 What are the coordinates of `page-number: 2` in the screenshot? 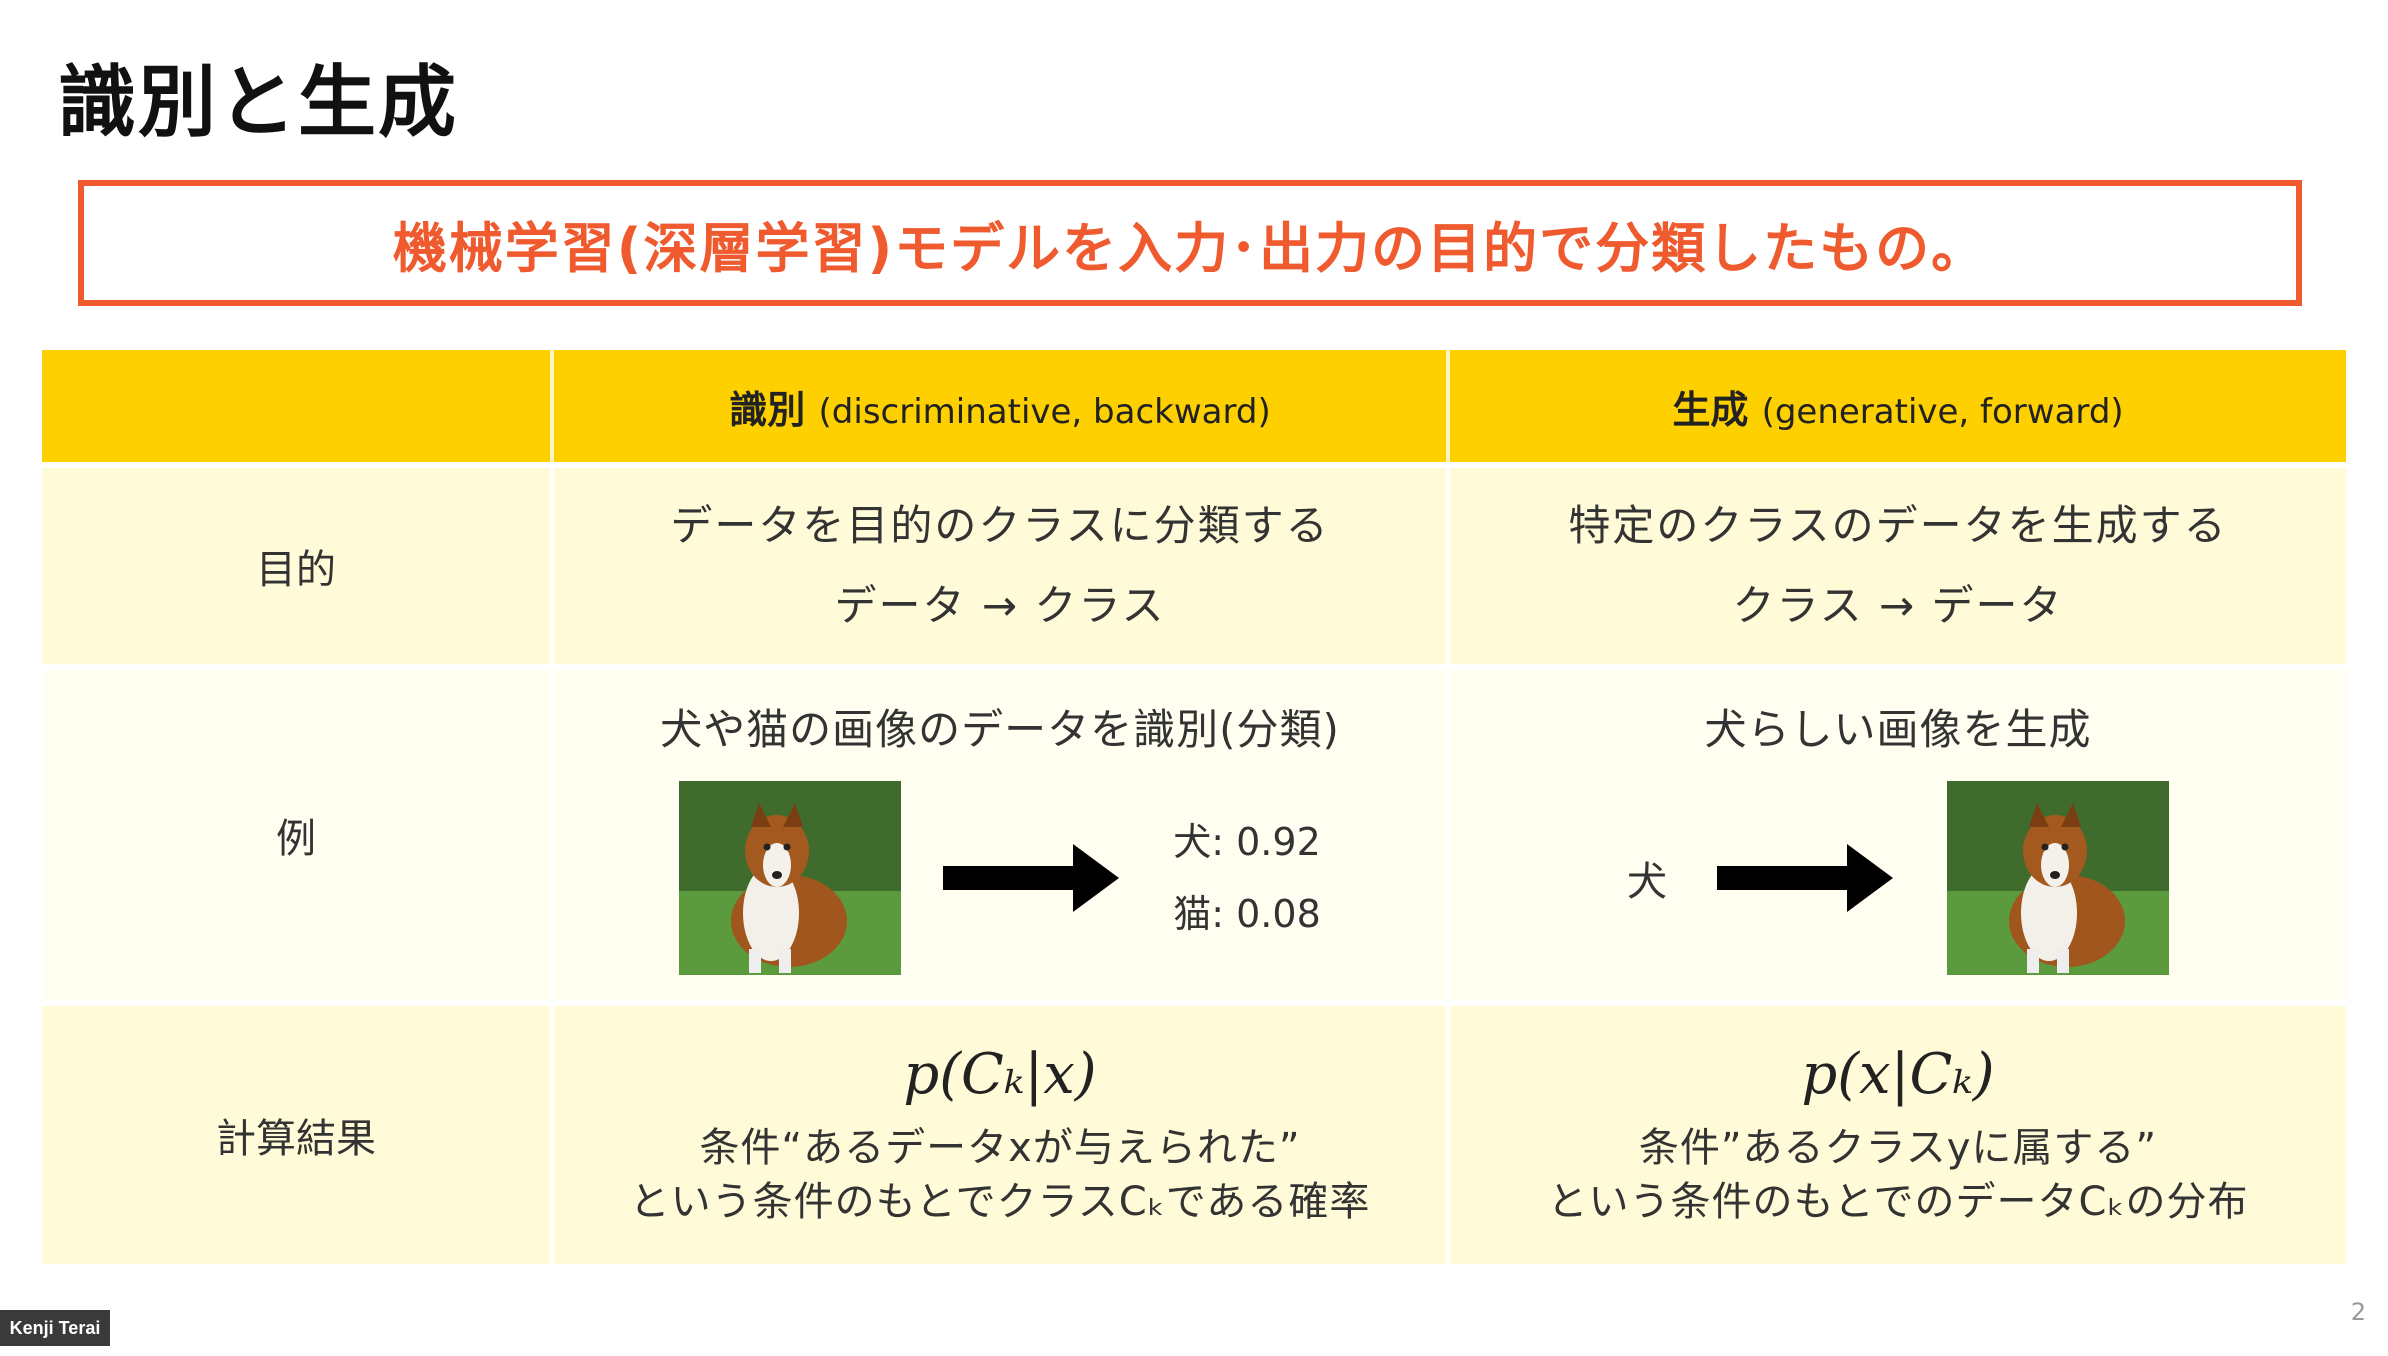 It's located at (2358, 1312).